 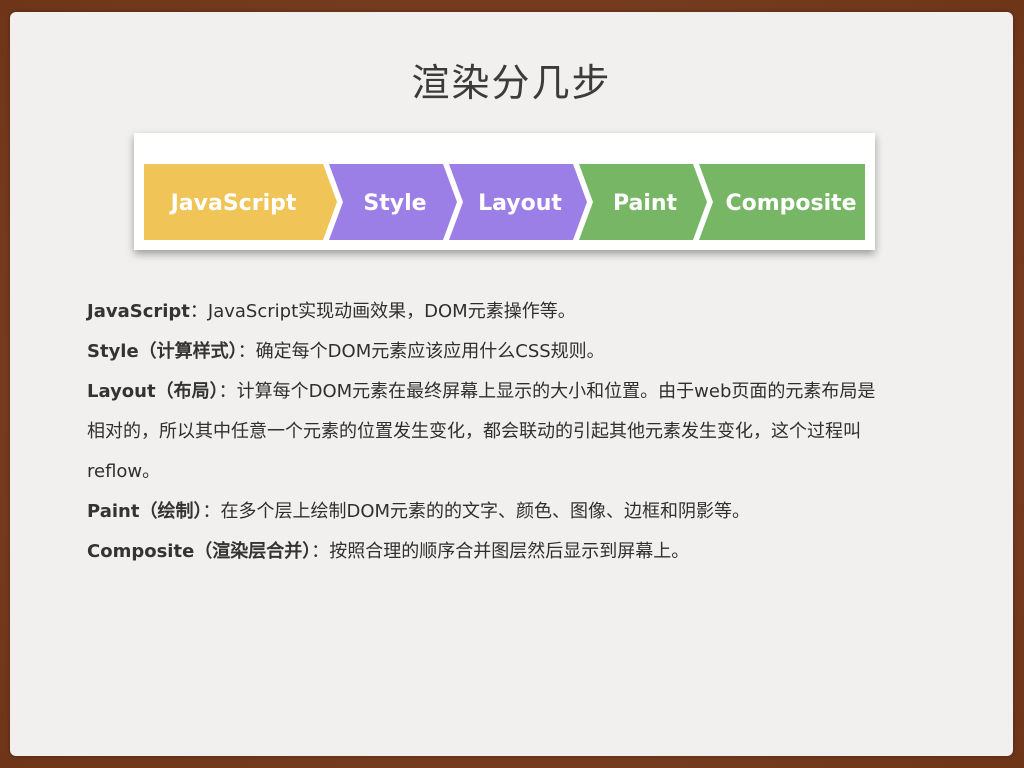 I want to click on step-term: Paint（绘制）, so click(x=145, y=511).